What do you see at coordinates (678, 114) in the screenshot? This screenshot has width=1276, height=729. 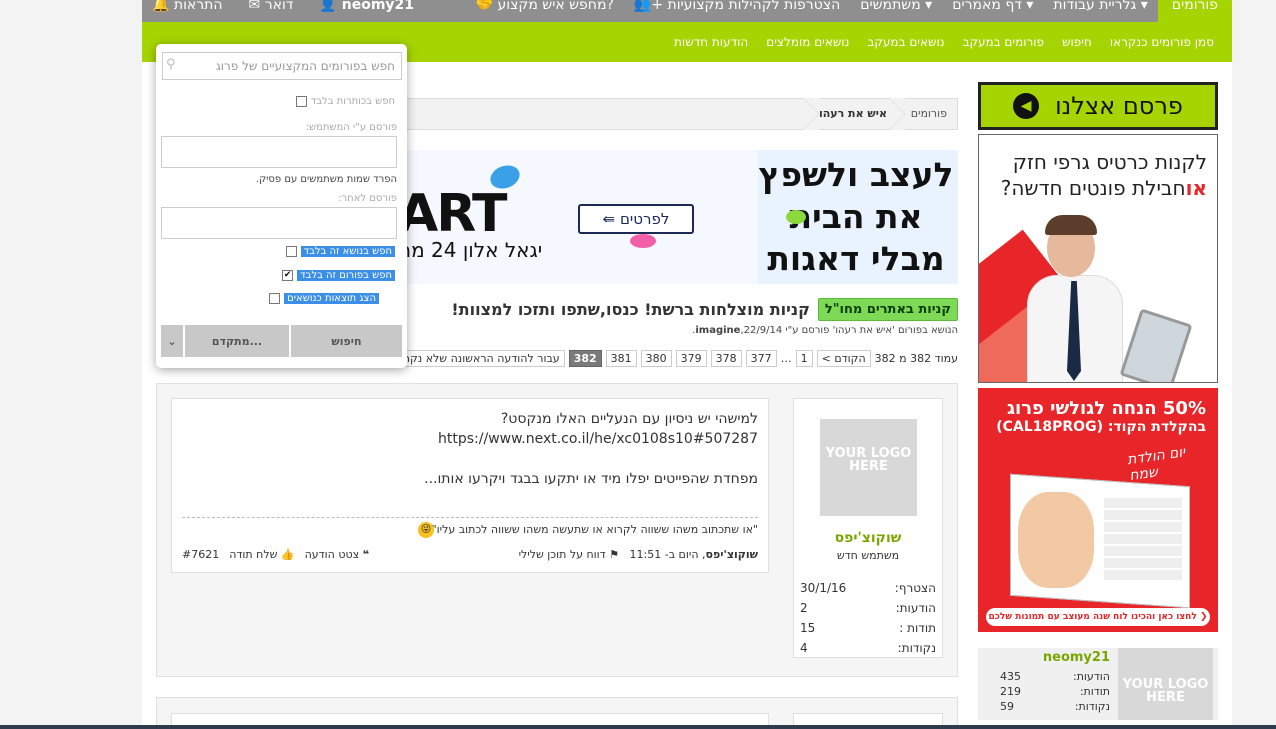 I see `breadcrumb: פורומים איש את רעהו` at bounding box center [678, 114].